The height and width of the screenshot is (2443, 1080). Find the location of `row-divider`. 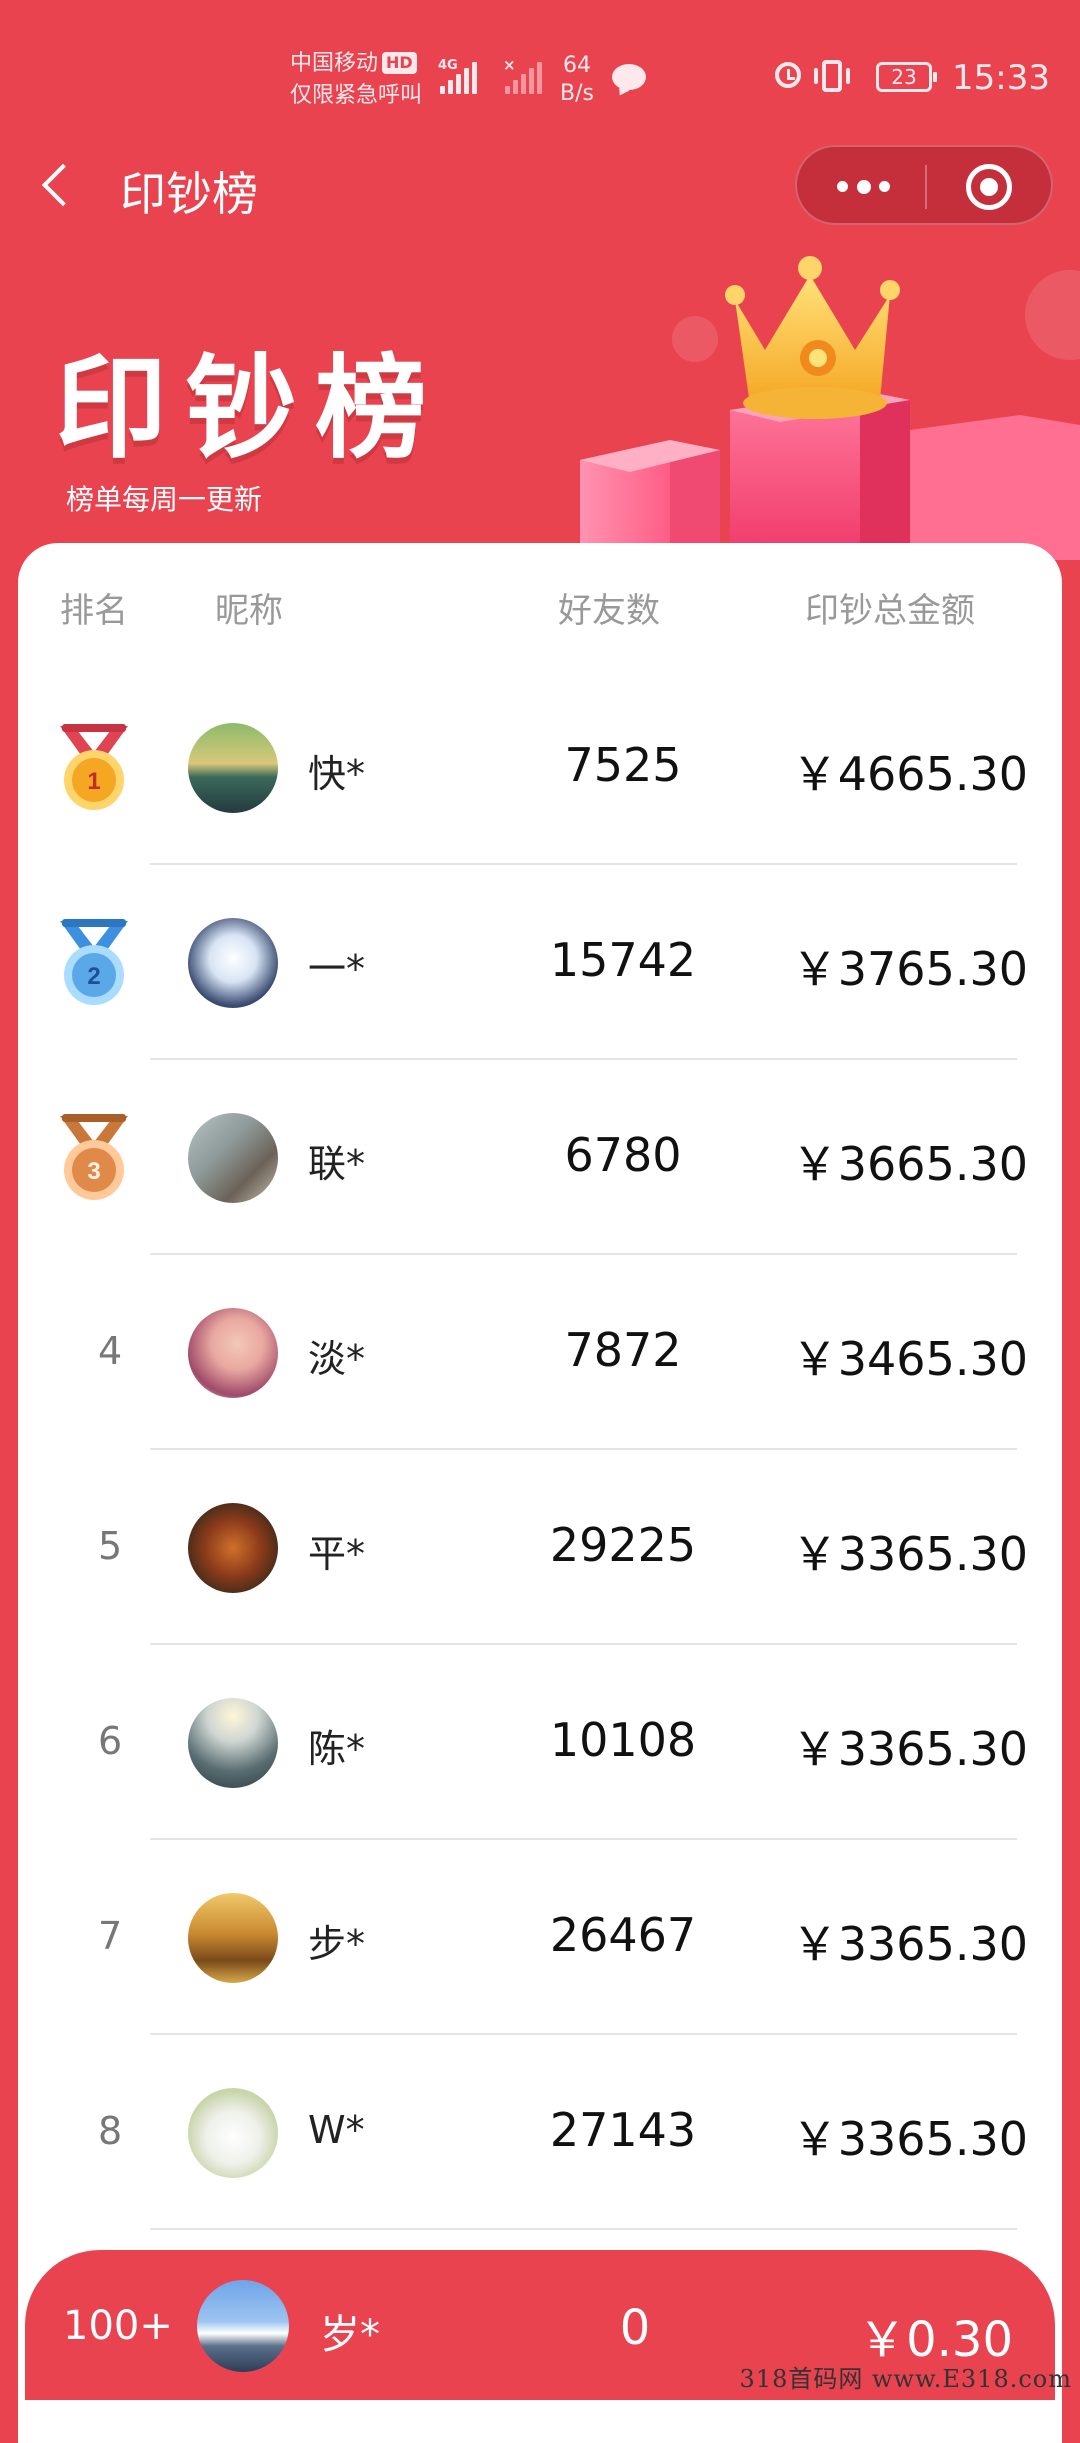

row-divider is located at coordinates (583, 2229).